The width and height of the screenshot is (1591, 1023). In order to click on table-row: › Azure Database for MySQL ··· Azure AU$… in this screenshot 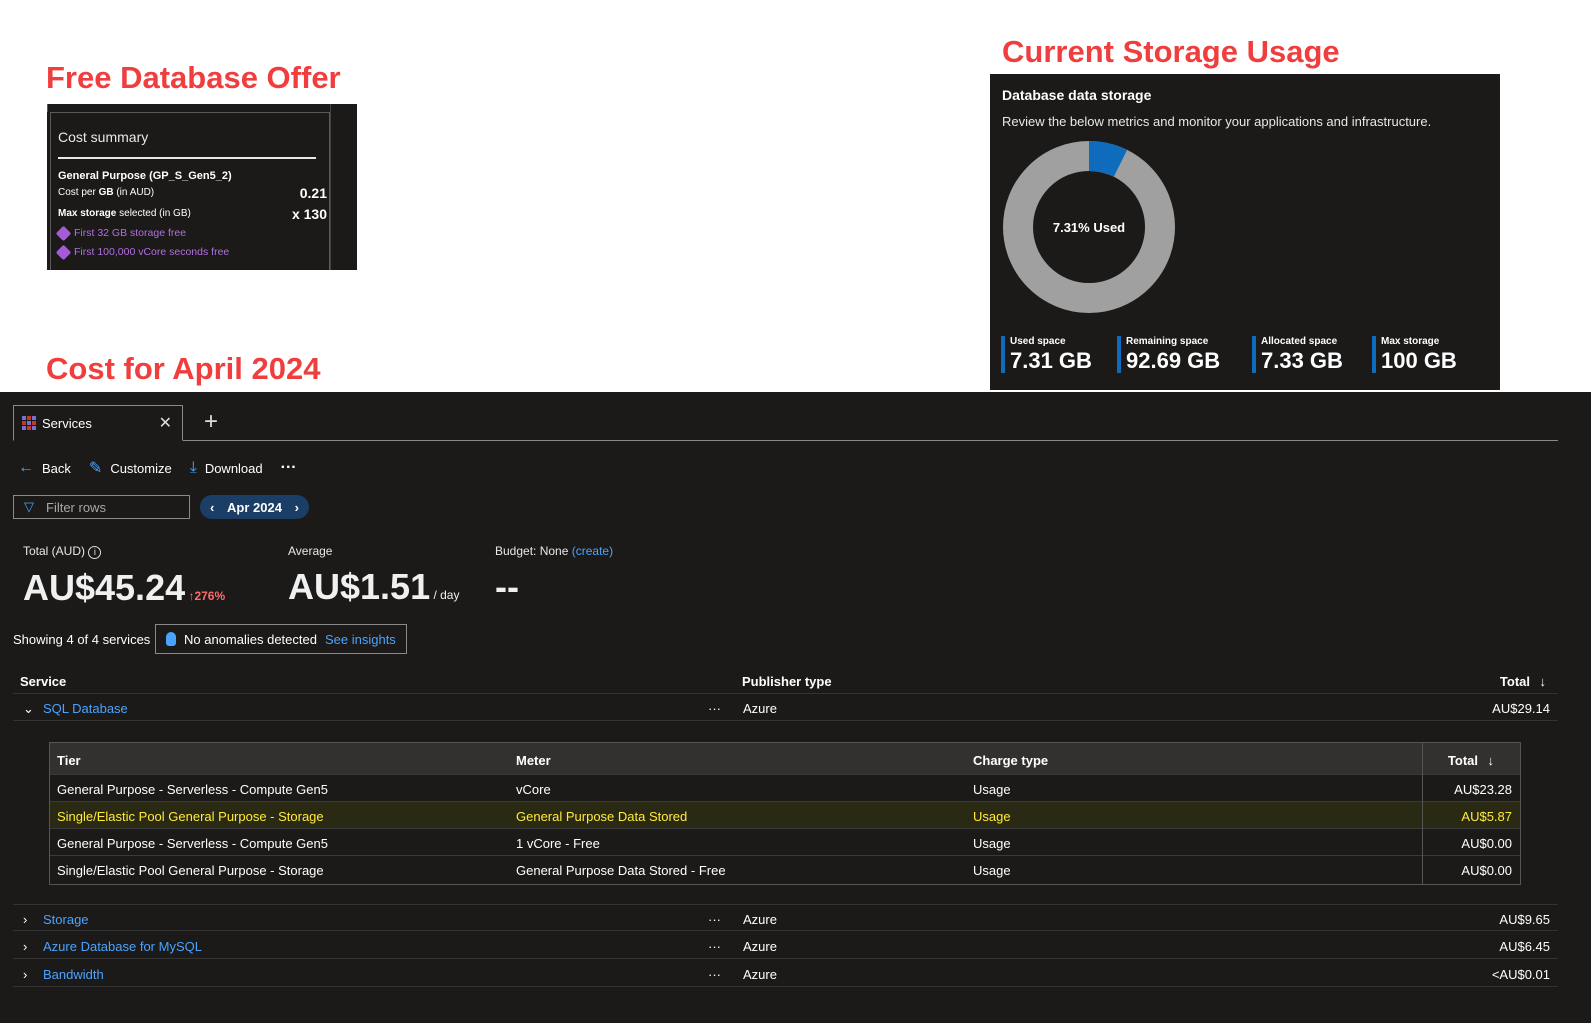, I will do `click(785, 945)`.